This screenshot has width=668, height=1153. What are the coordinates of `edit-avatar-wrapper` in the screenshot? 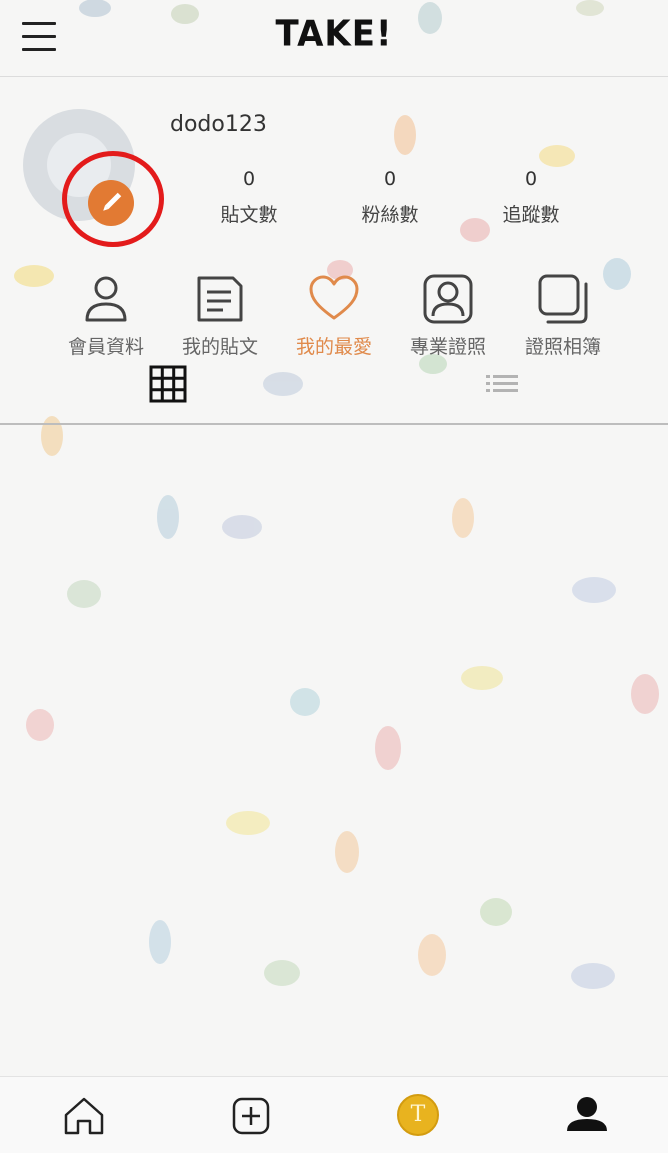 It's located at (113, 199).